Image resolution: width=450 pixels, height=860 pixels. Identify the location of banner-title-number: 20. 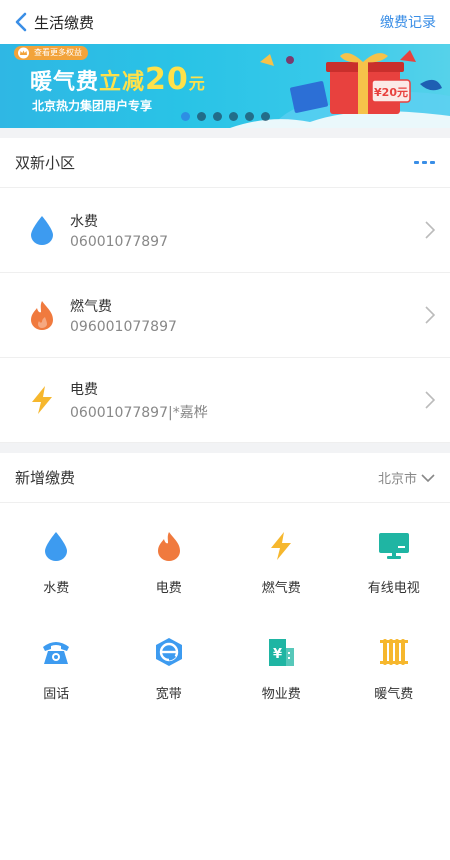
(167, 79).